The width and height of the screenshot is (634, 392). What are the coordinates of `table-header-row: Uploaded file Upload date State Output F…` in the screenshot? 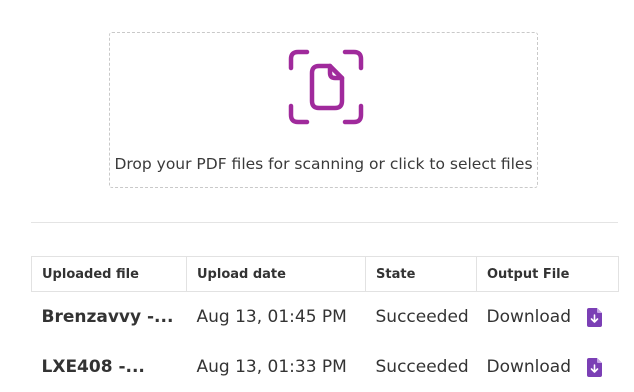 It's located at (325, 274).